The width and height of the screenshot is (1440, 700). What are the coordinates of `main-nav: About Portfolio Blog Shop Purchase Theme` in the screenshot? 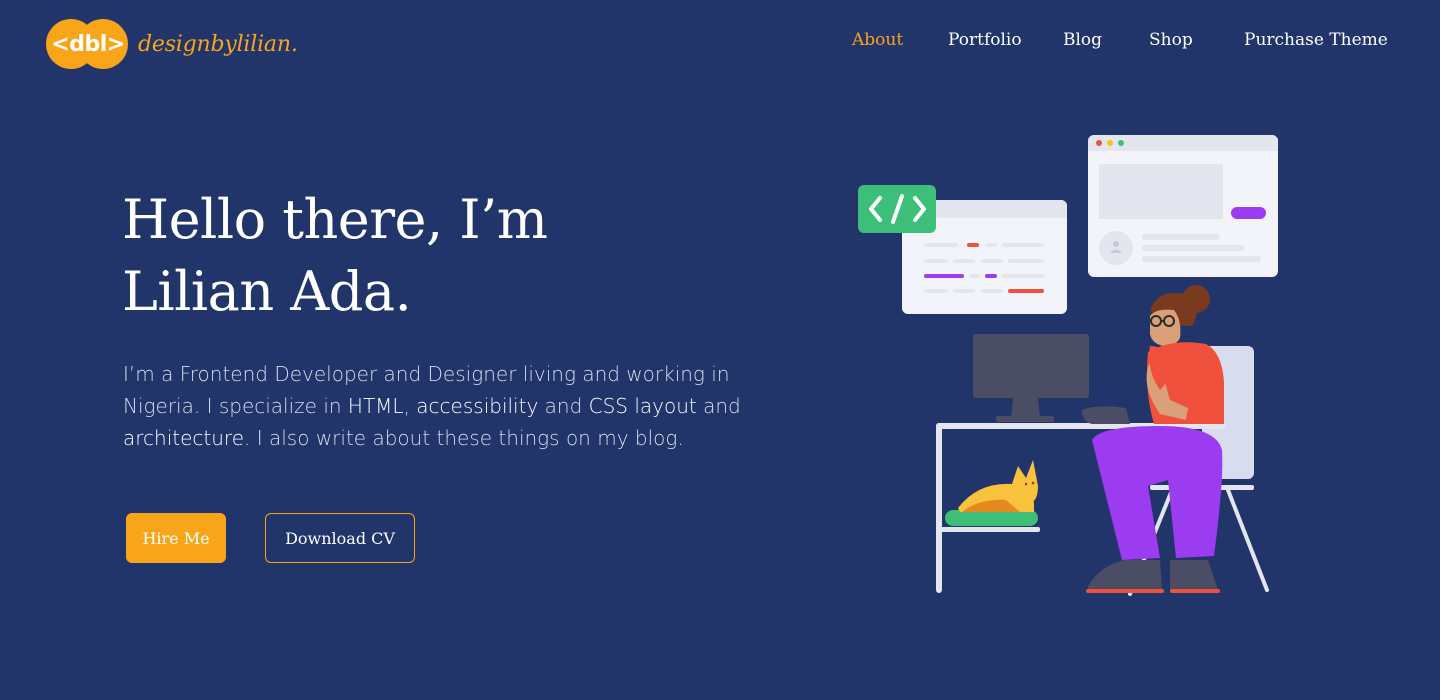 It's located at (720, 41).